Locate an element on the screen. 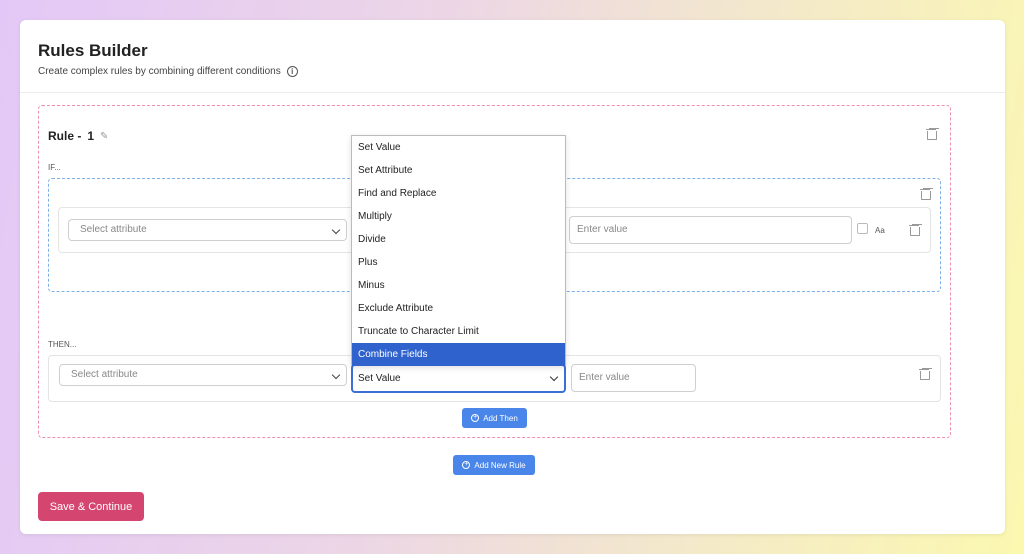 This screenshot has width=1024, height=554. action-operation-select: Set Value is located at coordinates (458, 378).